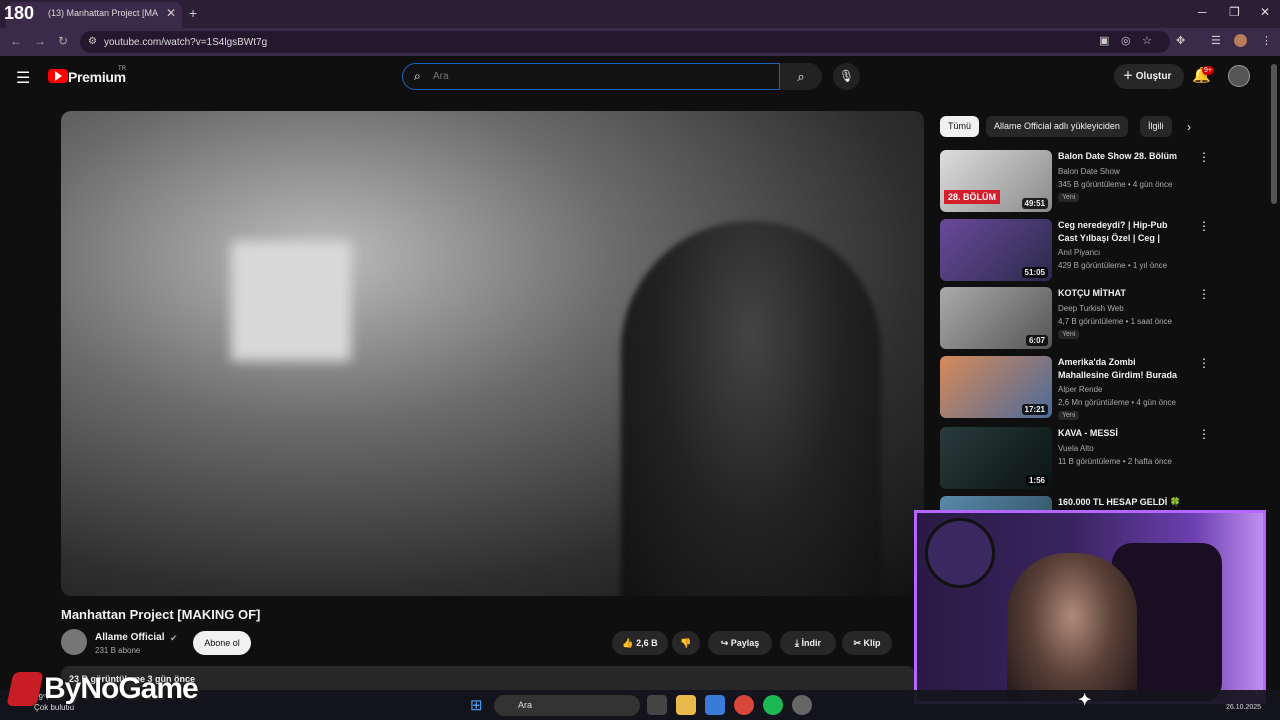 This screenshot has height=720, width=1280. I want to click on settings-app-icon, so click(802, 705).